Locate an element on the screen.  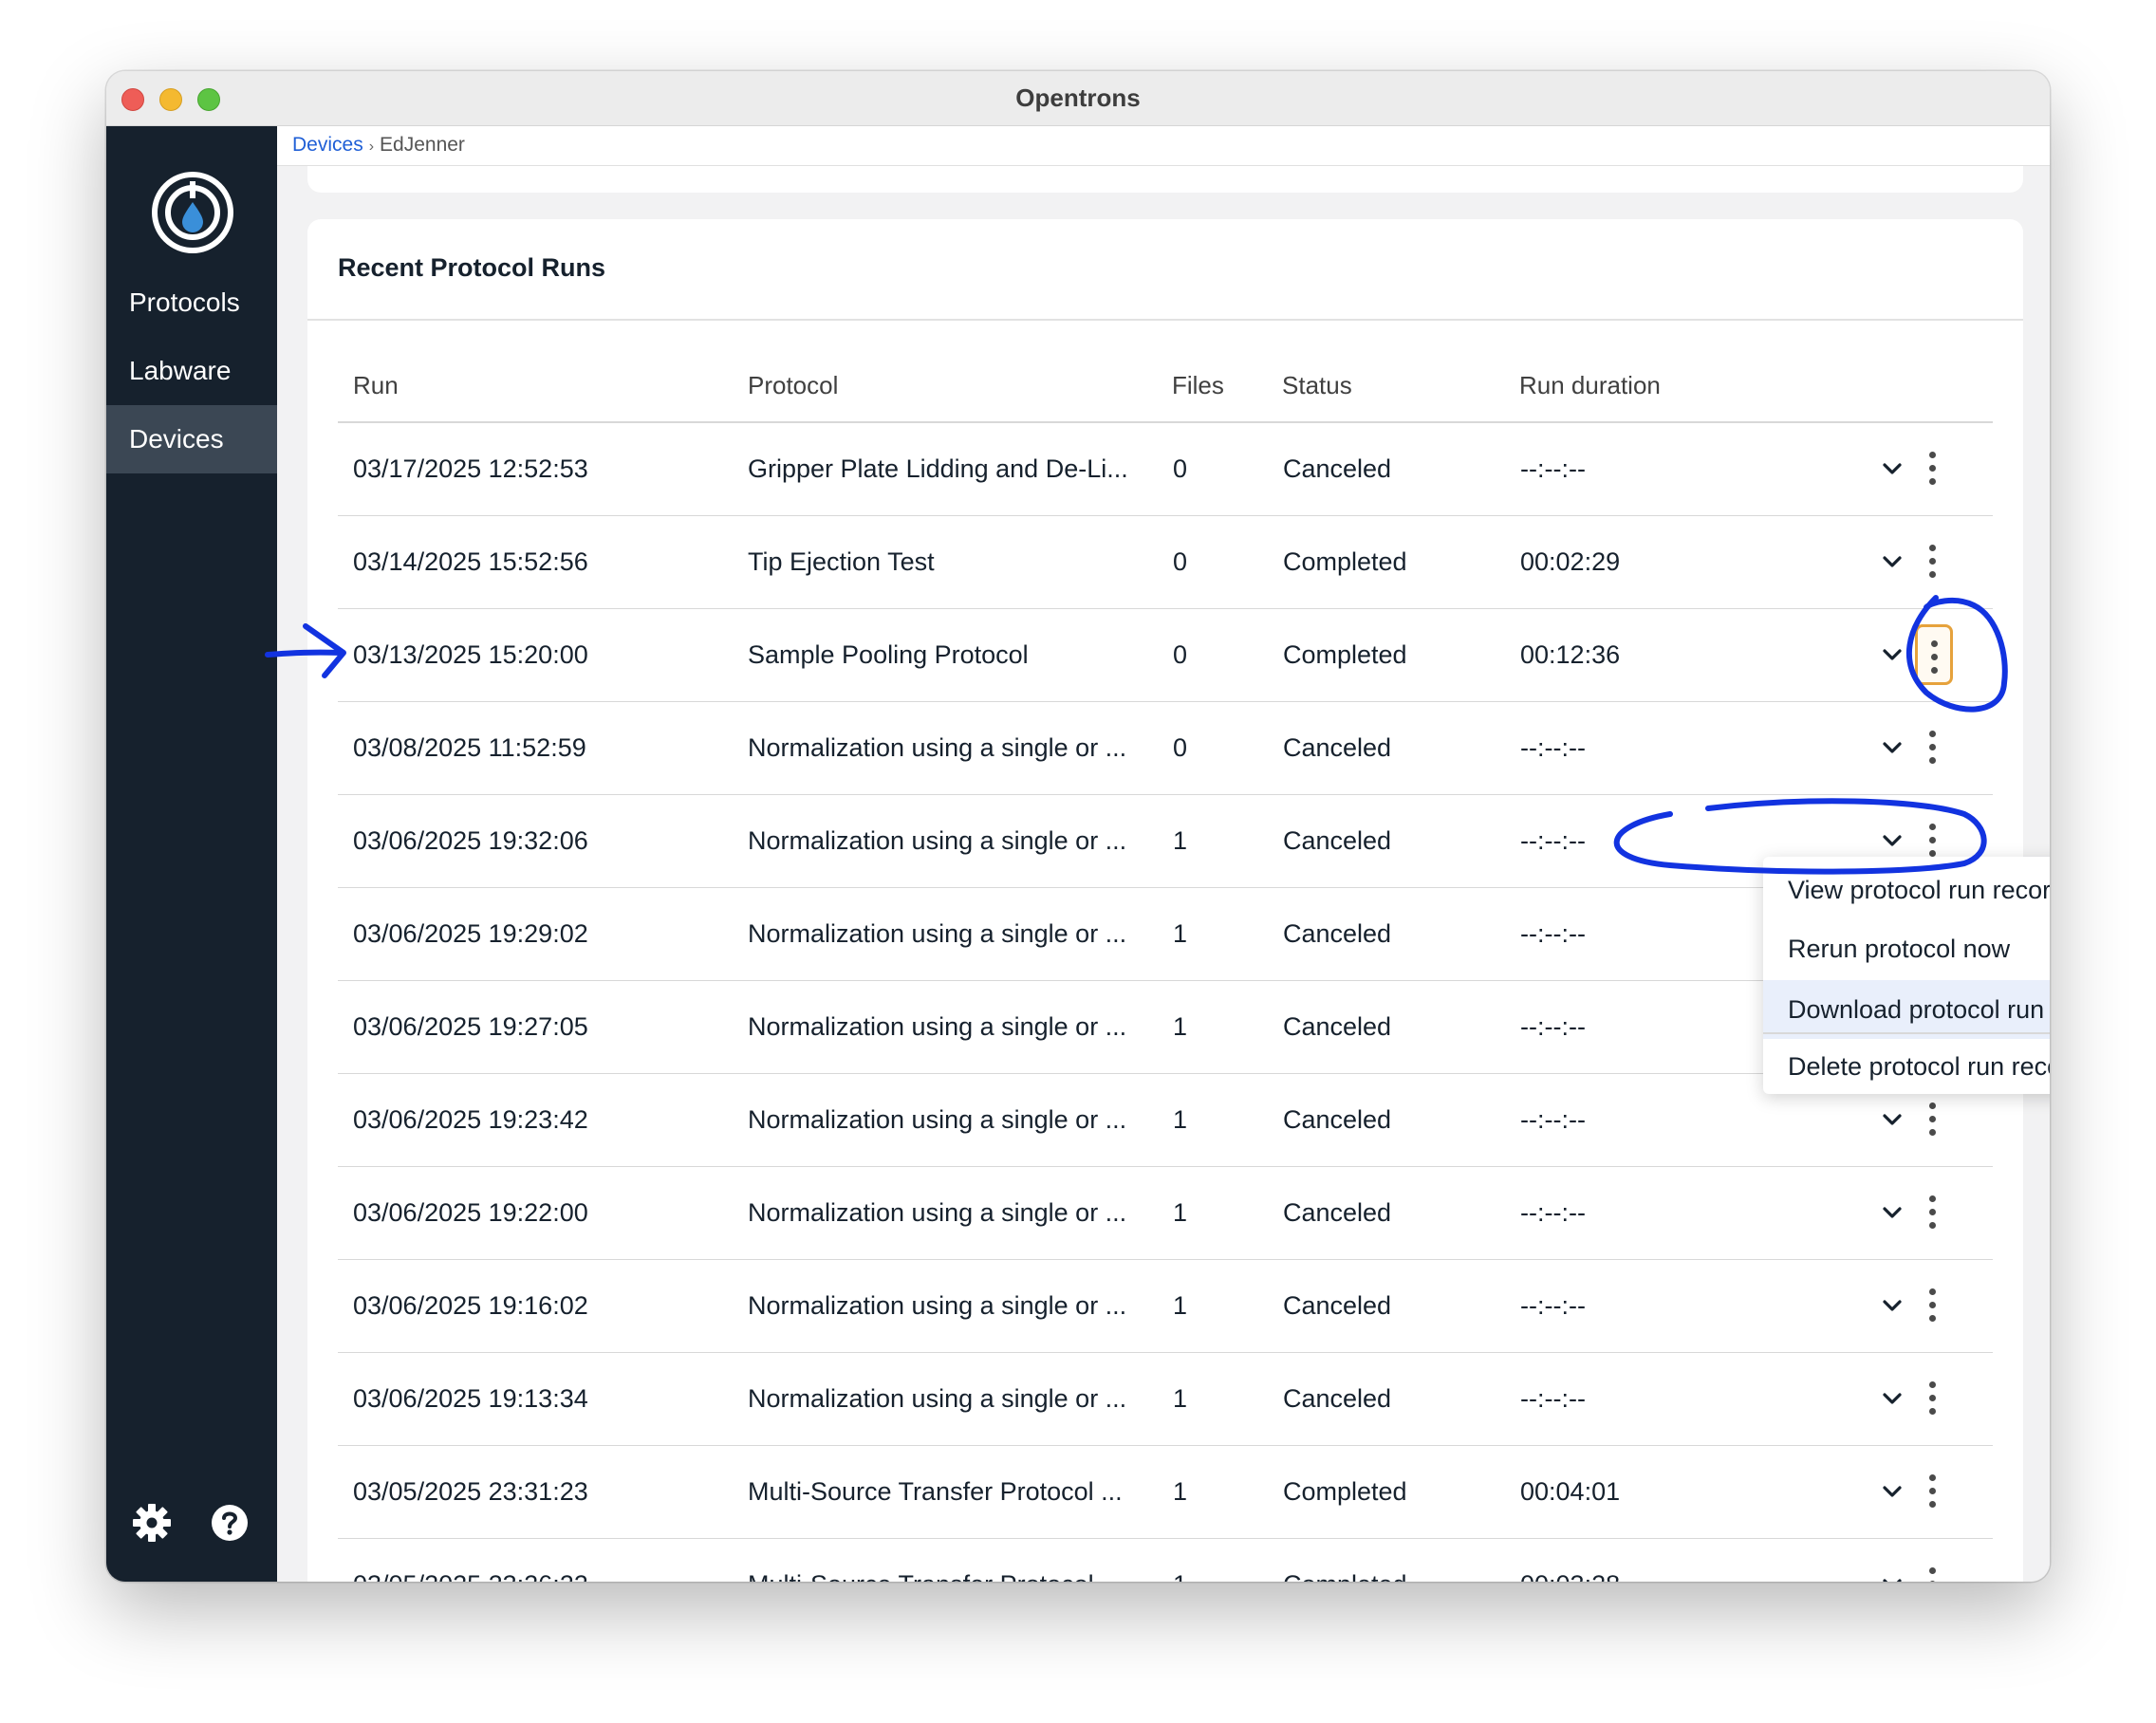
window-title: Opentrons is located at coordinates (1078, 97).